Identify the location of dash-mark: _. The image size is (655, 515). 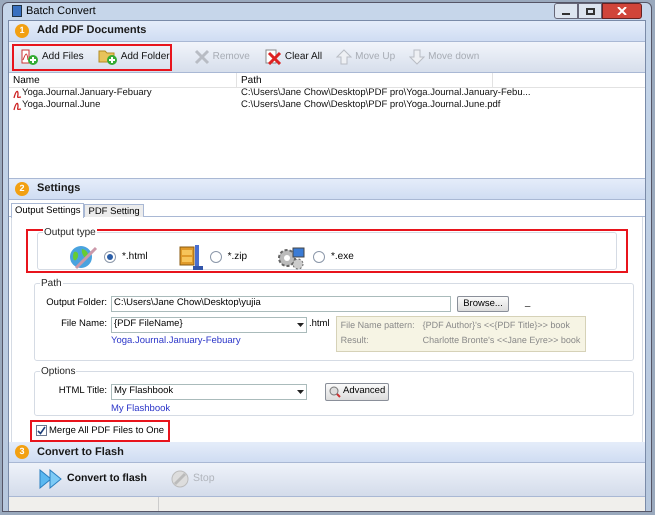
(527, 303).